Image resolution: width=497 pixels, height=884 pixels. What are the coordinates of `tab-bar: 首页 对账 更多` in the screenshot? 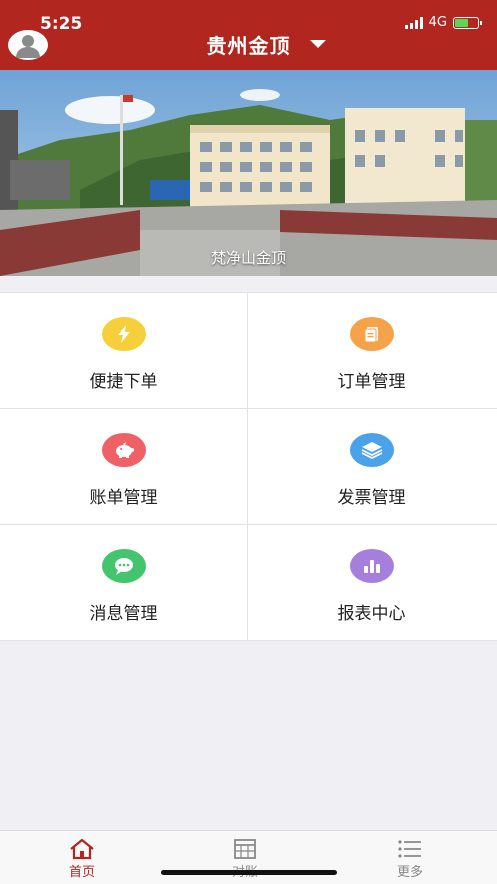 It's located at (248, 857).